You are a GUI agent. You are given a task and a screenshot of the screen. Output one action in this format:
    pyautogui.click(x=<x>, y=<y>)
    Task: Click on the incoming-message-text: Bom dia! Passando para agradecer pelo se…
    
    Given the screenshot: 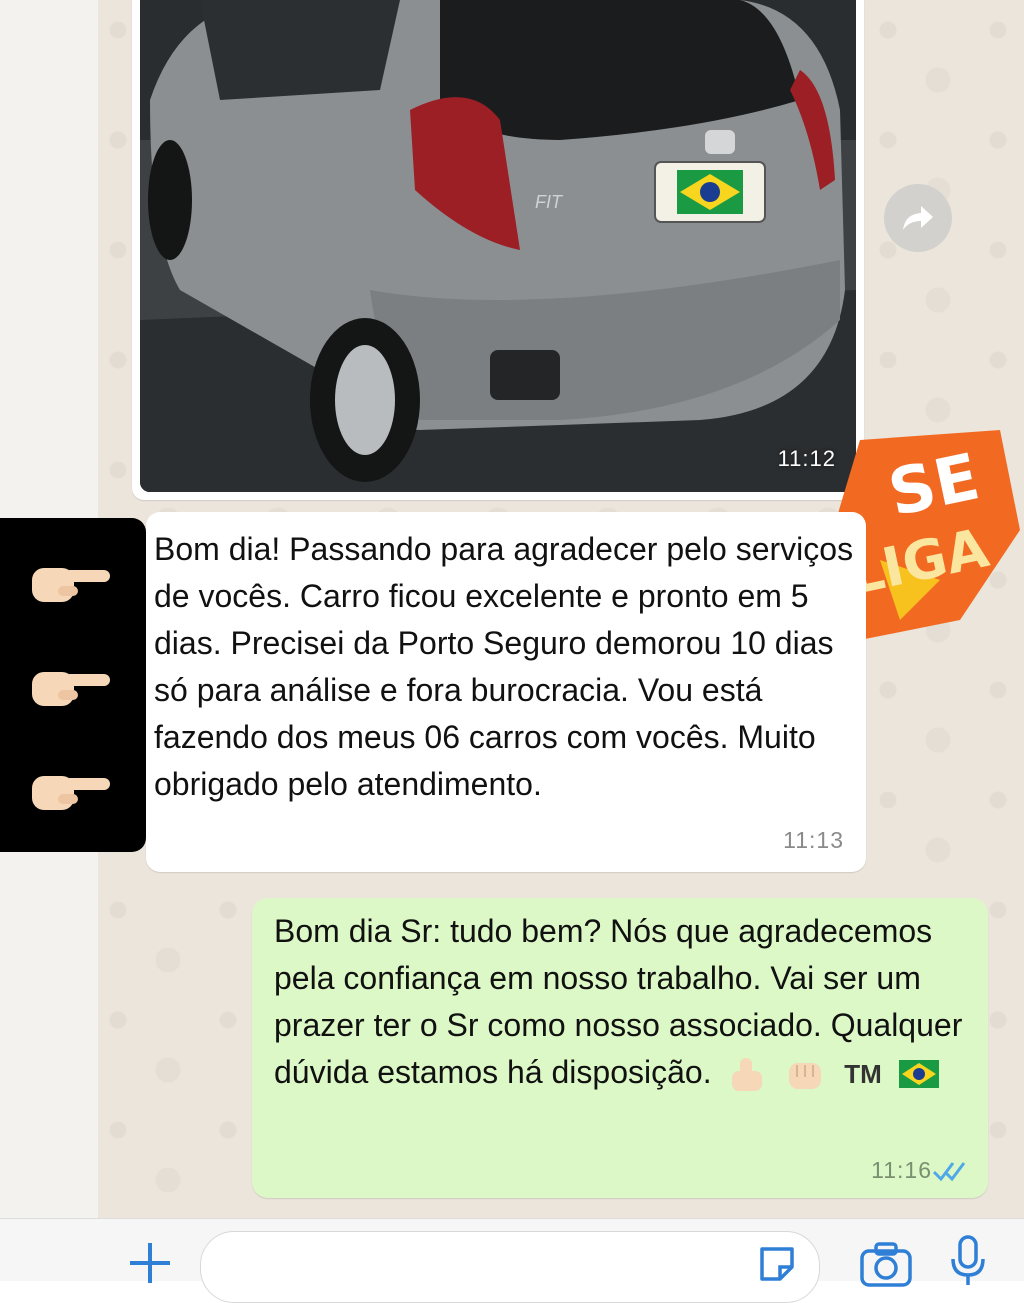 What is the action you would take?
    pyautogui.click(x=504, y=666)
    